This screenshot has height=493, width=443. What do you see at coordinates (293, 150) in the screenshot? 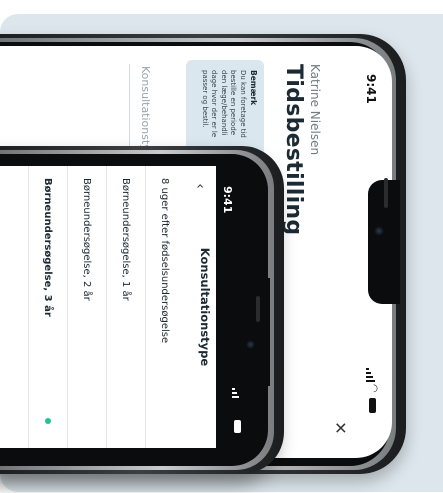
I see `page-title: Tidsbestilling` at bounding box center [293, 150].